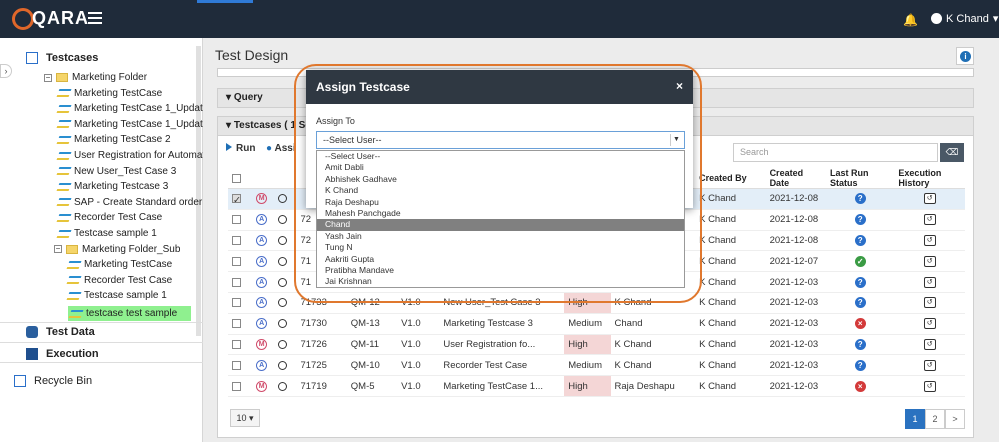 Image resolution: width=999 pixels, height=442 pixels. I want to click on last-run-status: ?, so click(860, 303).